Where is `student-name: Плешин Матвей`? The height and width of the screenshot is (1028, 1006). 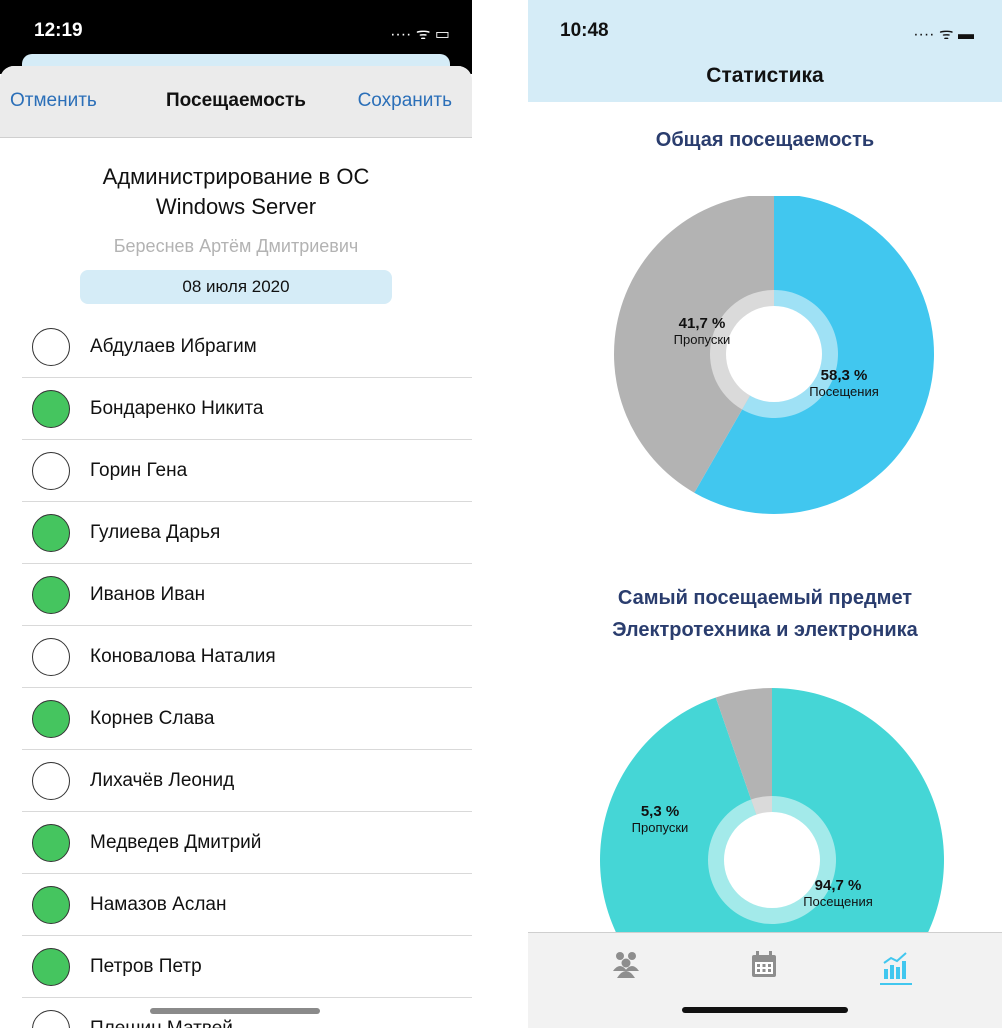 student-name: Плешин Матвей is located at coordinates (161, 1023).